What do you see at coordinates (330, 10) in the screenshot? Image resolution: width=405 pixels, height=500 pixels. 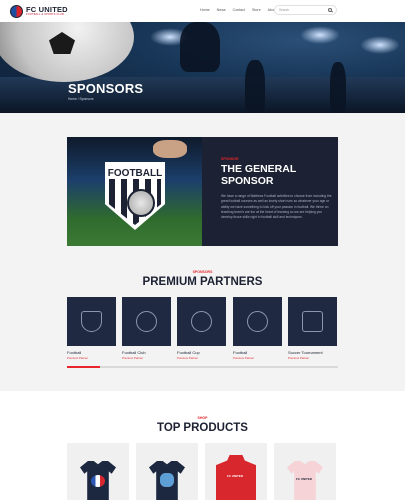 I see `search-icon` at bounding box center [330, 10].